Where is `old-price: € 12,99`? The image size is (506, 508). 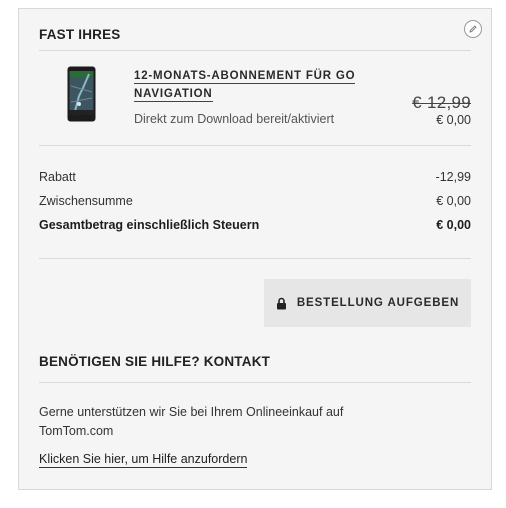 old-price: € 12,99 is located at coordinates (441, 102).